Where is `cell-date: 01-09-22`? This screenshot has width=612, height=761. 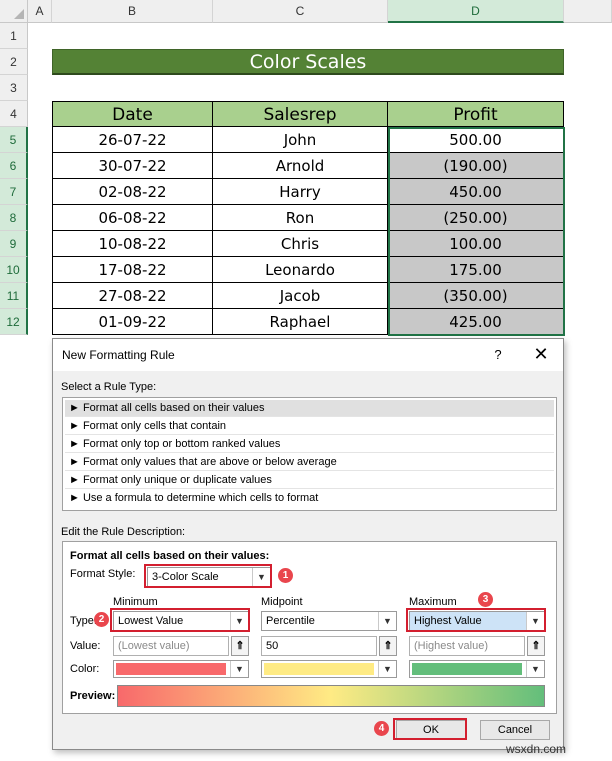 cell-date: 01-09-22 is located at coordinates (132, 322).